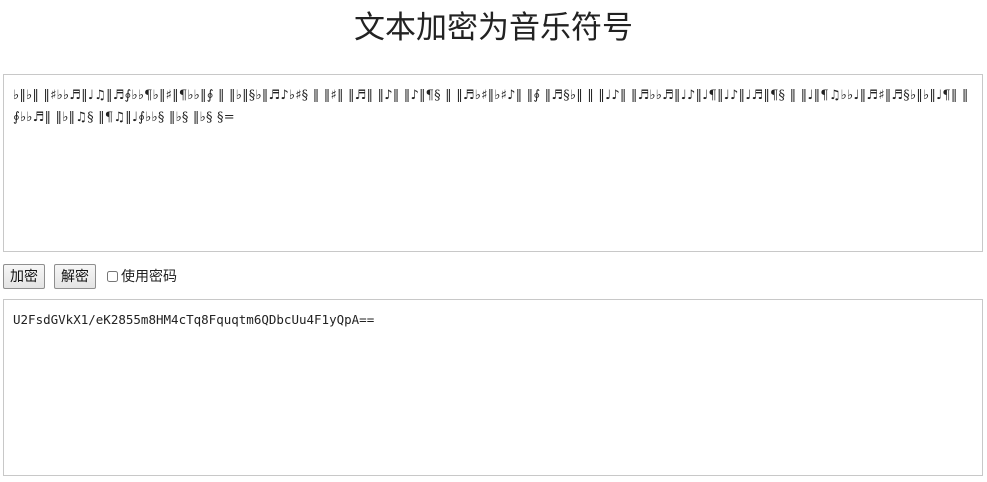 This screenshot has height=482, width=987. Describe the element at coordinates (493, 28) in the screenshot. I see `page-title: 文本加密为音乐符号` at that location.